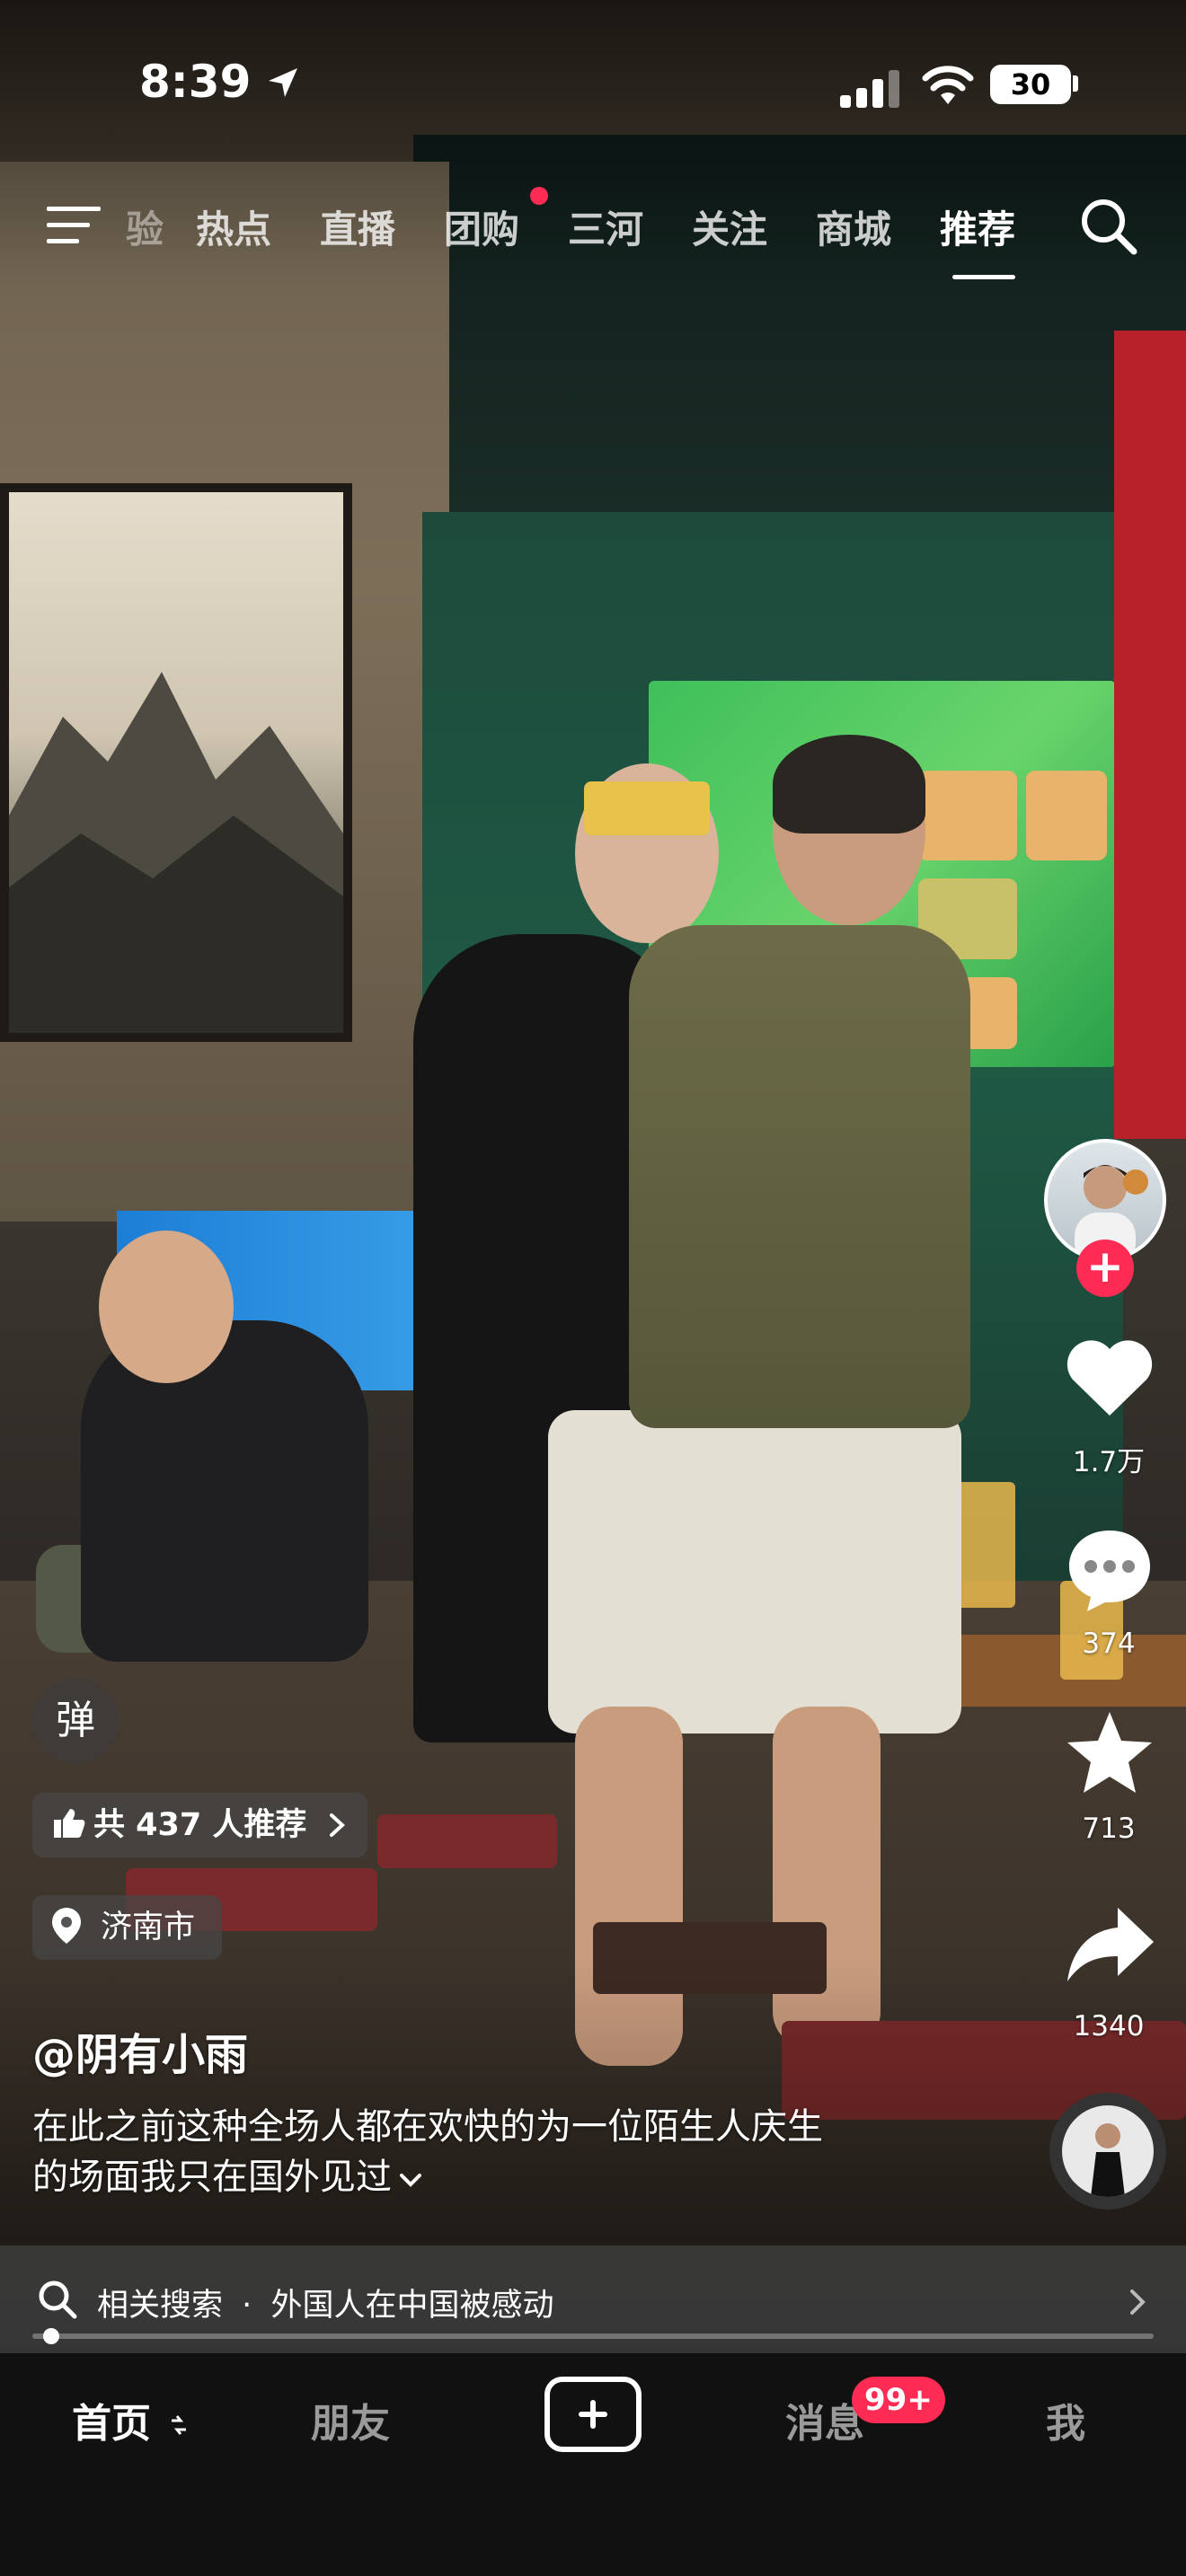 Image resolution: width=1186 pixels, height=2576 pixels. I want to click on location-pill: 济南市, so click(127, 1927).